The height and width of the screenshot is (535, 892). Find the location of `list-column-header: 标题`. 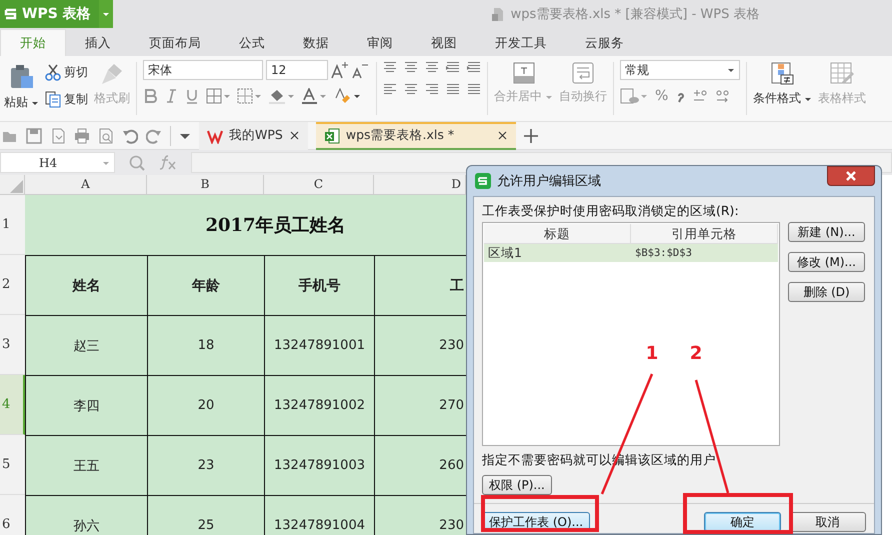

list-column-header: 标题 is located at coordinates (557, 234).